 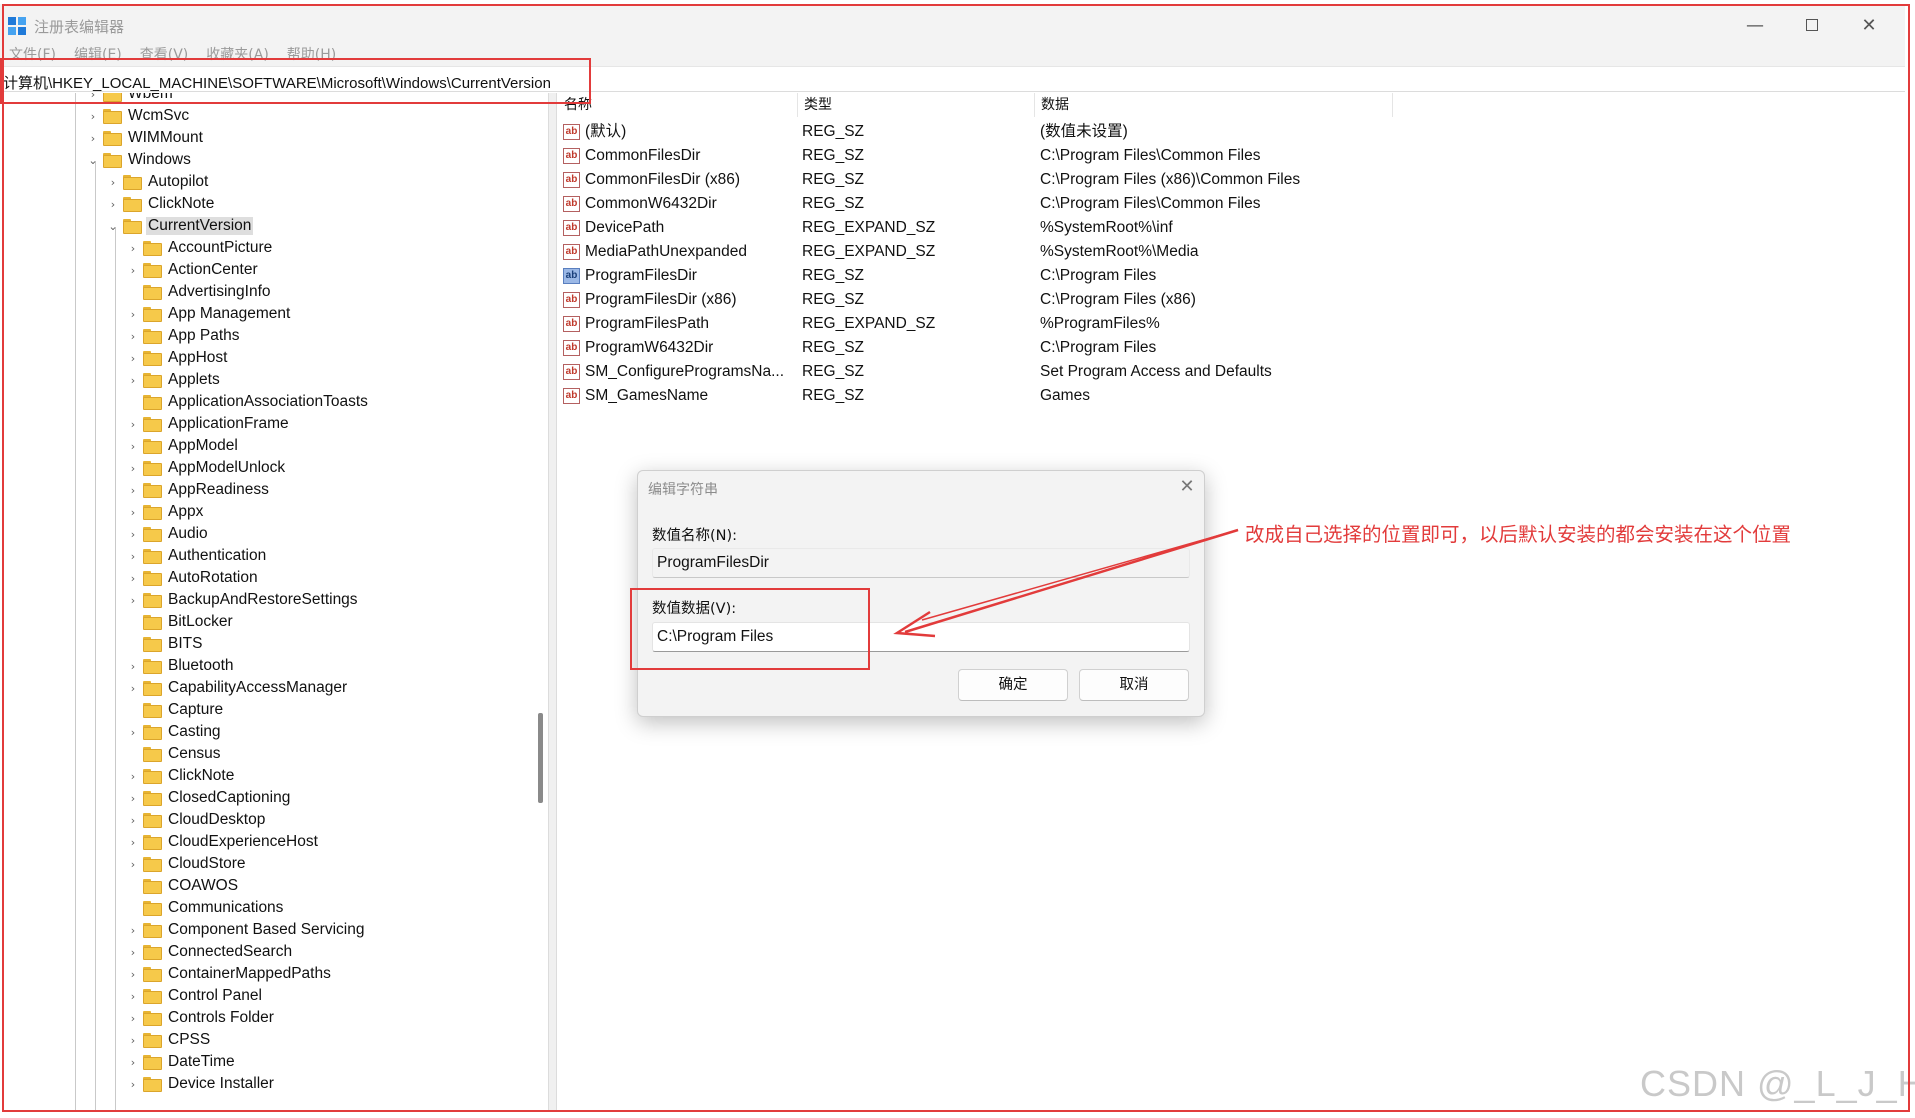 What do you see at coordinates (1214, 105) in the screenshot?
I see `column-header-data: 数据` at bounding box center [1214, 105].